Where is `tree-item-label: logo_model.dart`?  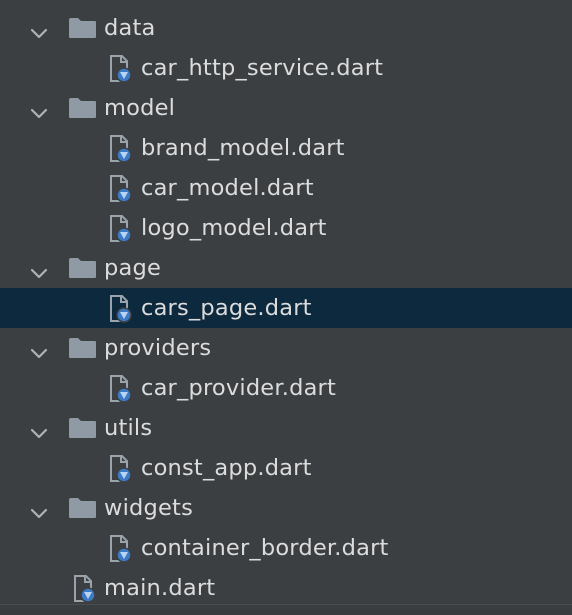
tree-item-label: logo_model.dart is located at coordinates (234, 228).